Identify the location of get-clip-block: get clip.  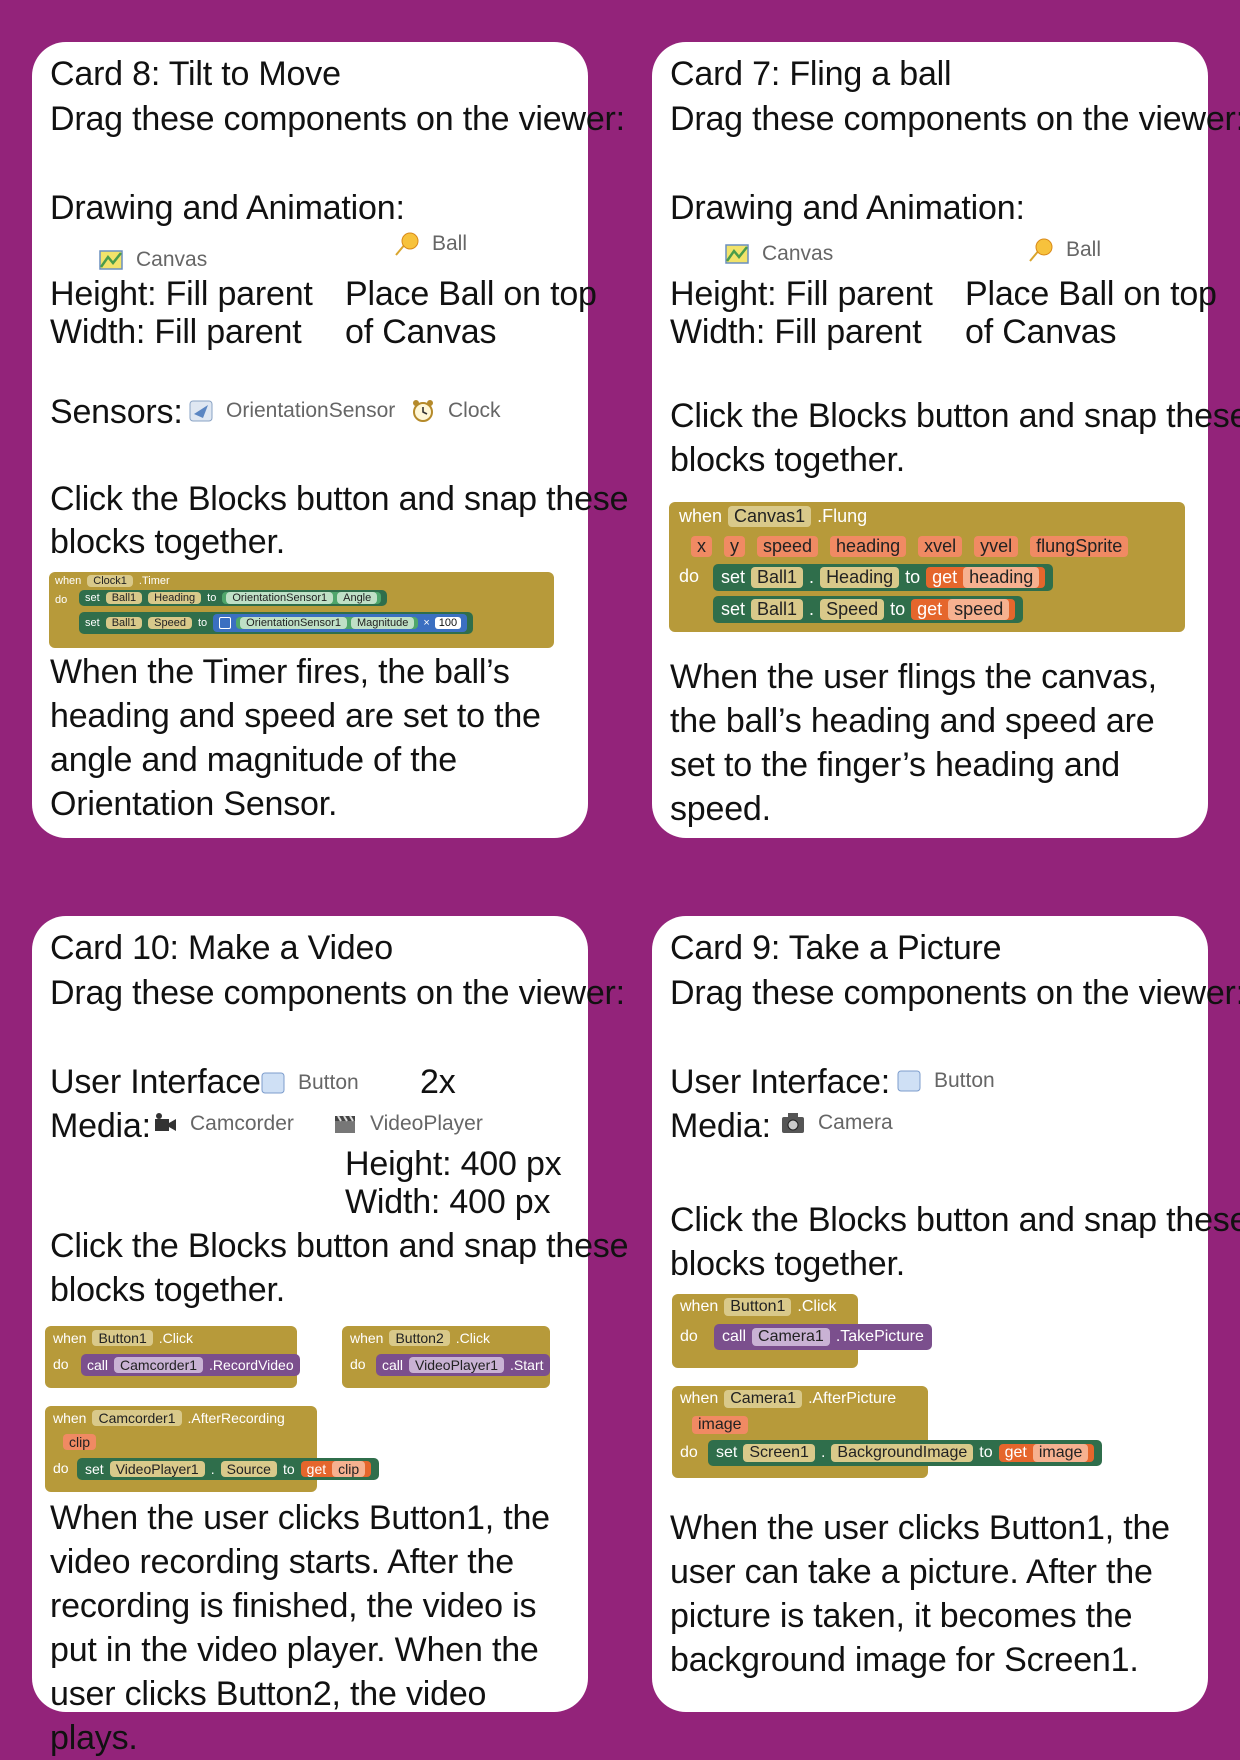
(336, 1469).